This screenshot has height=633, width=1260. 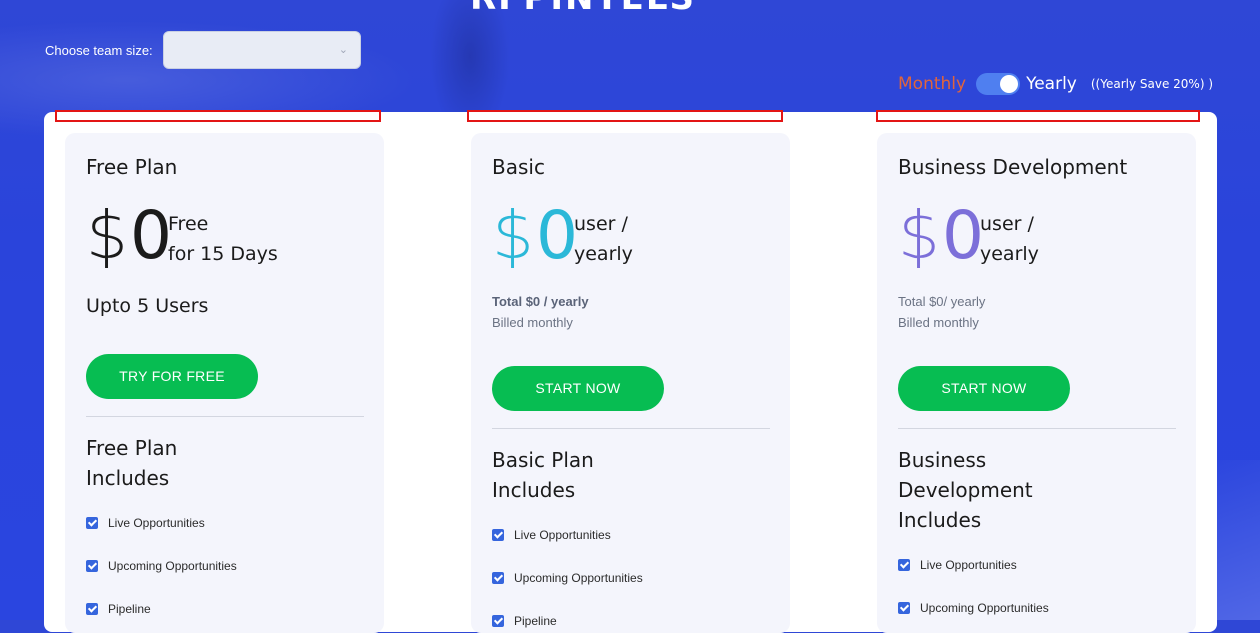 I want to click on monthly-label: Monthly, so click(x=932, y=84).